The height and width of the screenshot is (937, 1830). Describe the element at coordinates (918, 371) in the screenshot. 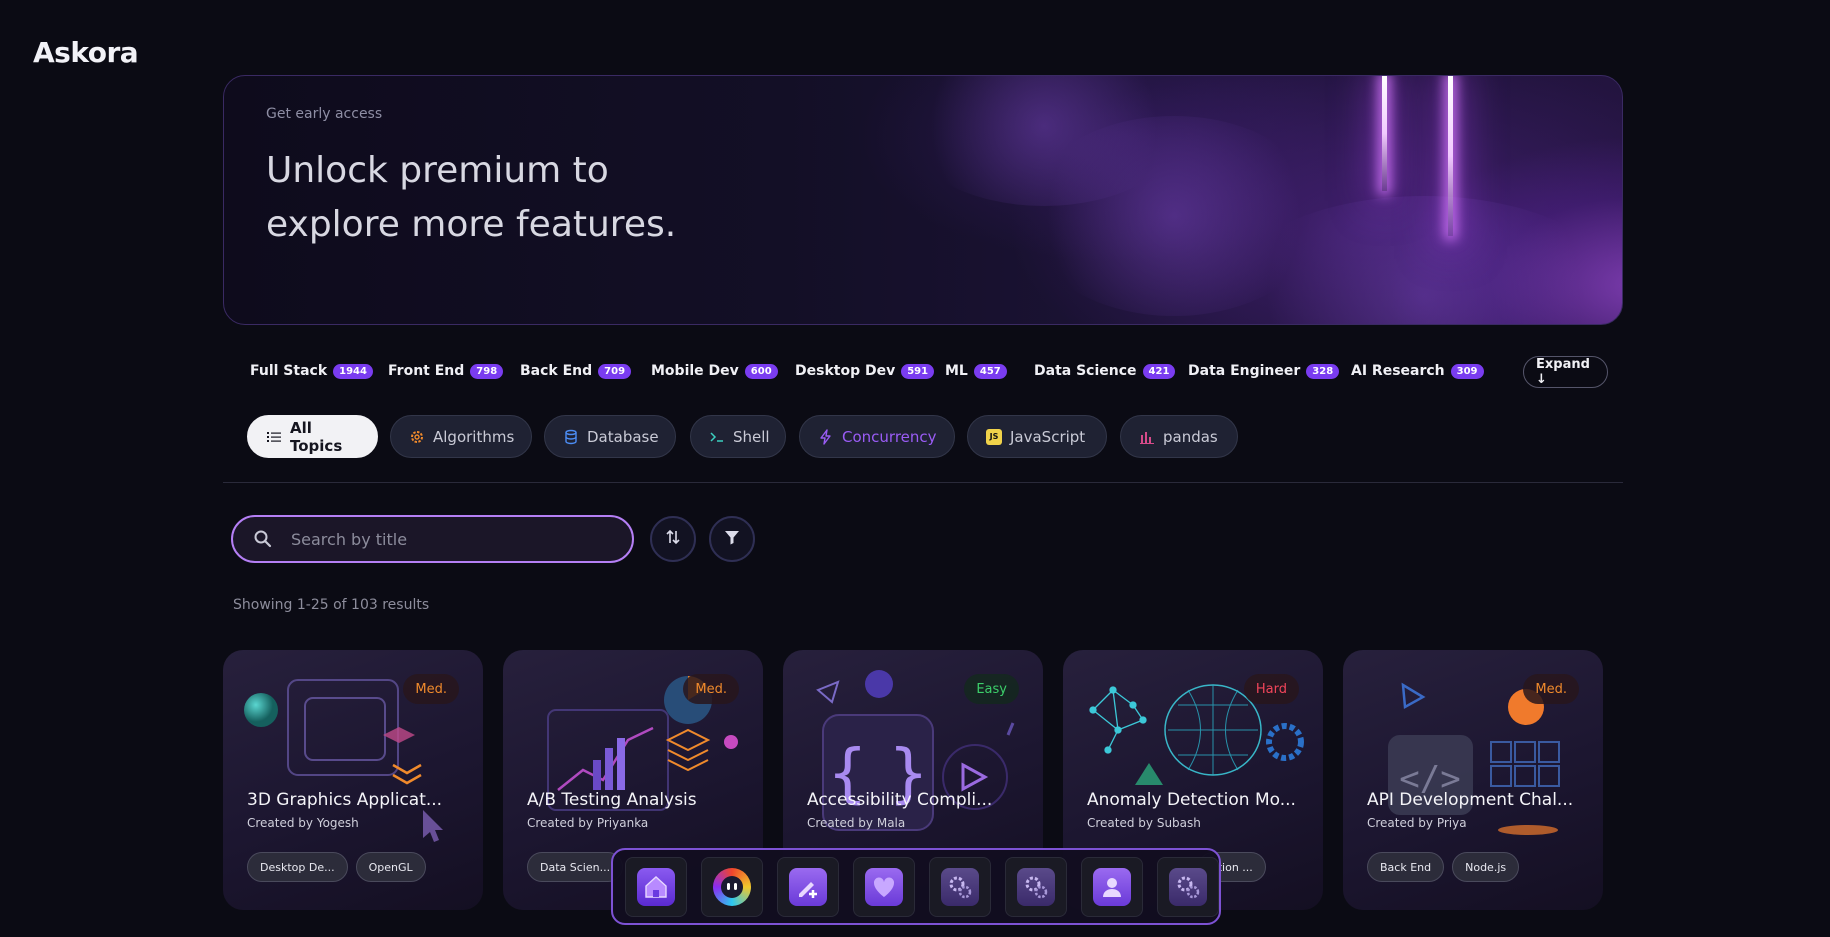

I see `category-count: 591` at that location.